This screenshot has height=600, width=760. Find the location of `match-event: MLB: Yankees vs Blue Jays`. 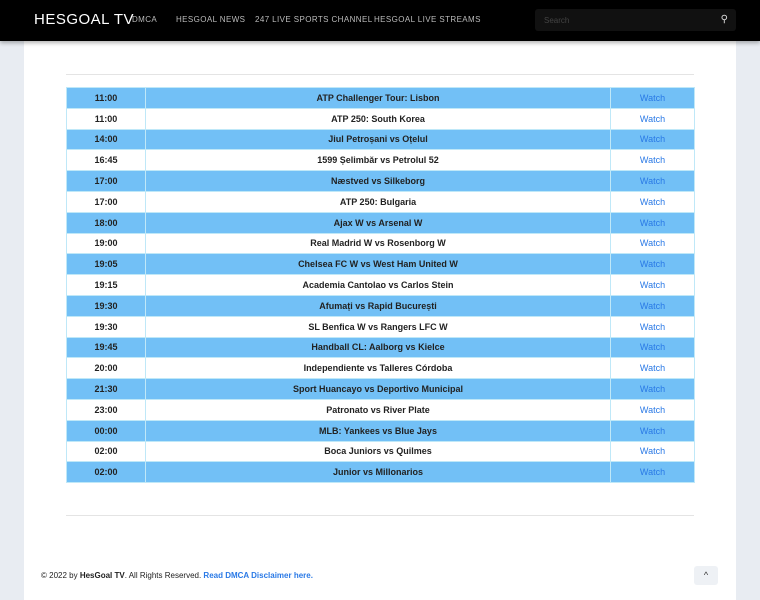

match-event: MLB: Yankees vs Blue Jays is located at coordinates (378, 430).